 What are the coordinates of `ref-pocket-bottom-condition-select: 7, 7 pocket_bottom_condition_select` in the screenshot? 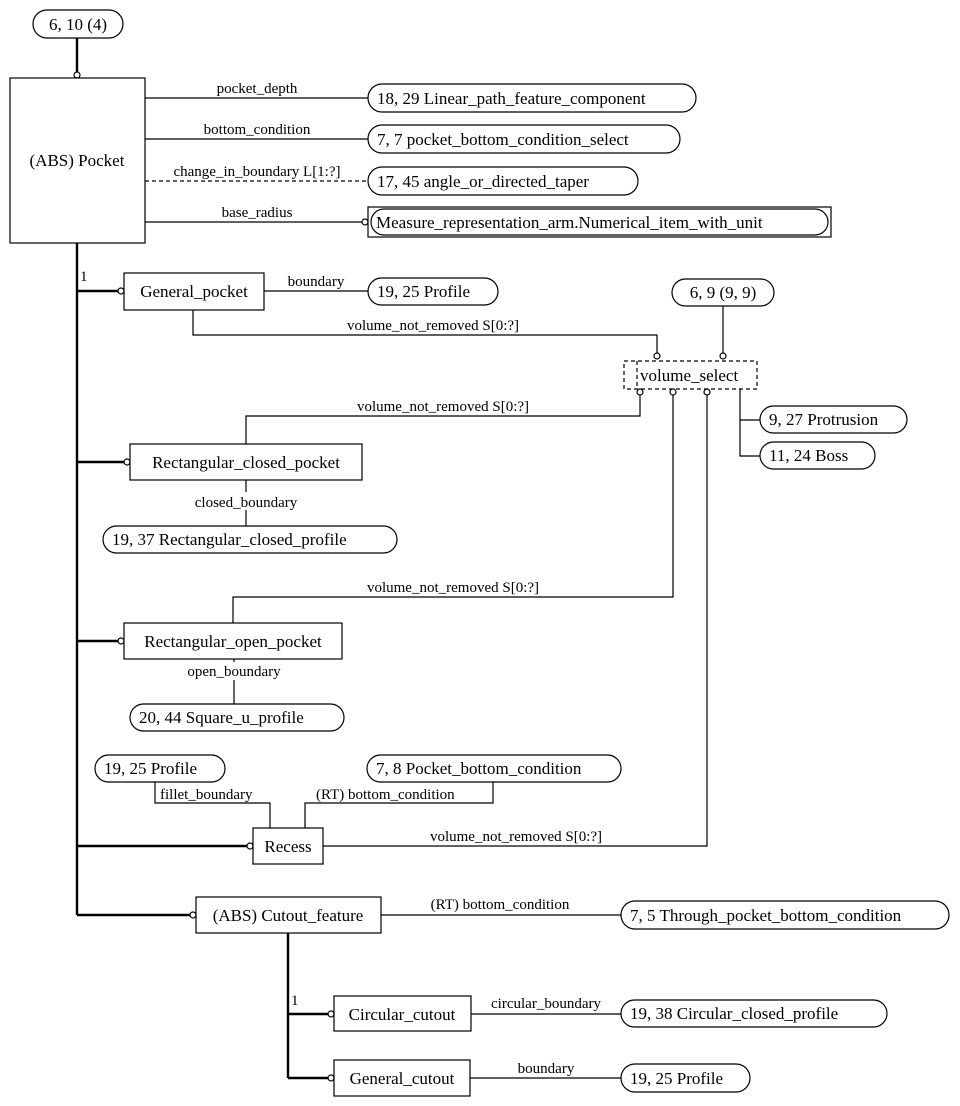 It's located at (524, 139).